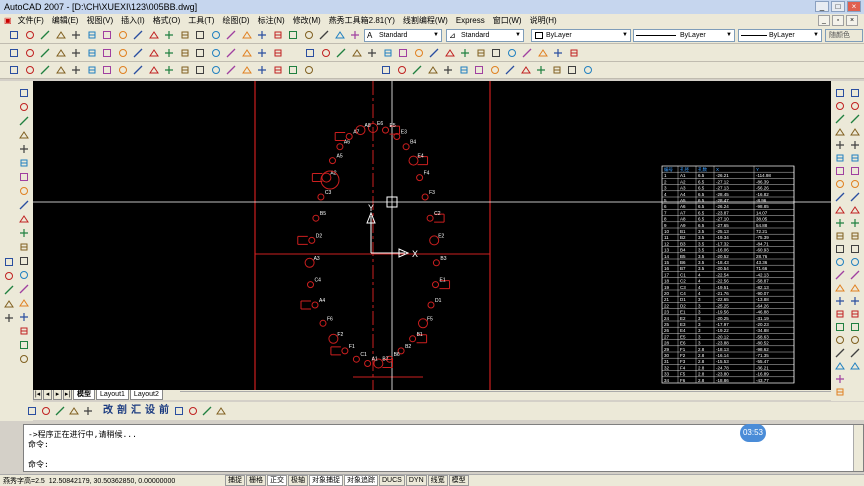 The image size is (864, 486). Describe the element at coordinates (235, 480) in the screenshot. I see `snap-toggle: 捕捉` at that location.